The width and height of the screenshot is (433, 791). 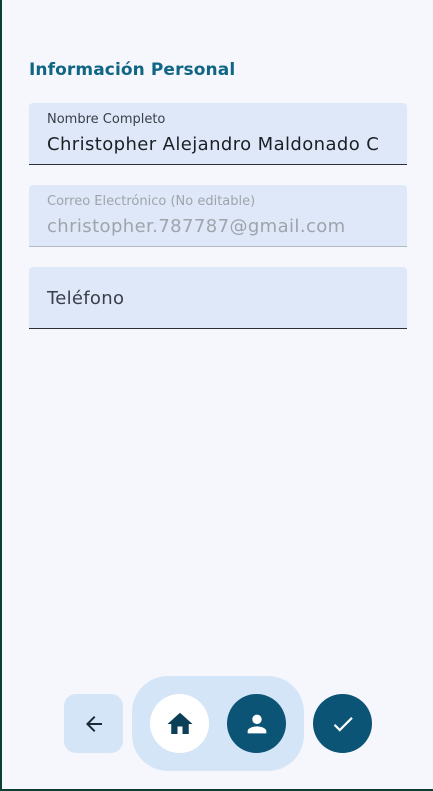 I want to click on phone-field: Teléfono, so click(x=218, y=298).